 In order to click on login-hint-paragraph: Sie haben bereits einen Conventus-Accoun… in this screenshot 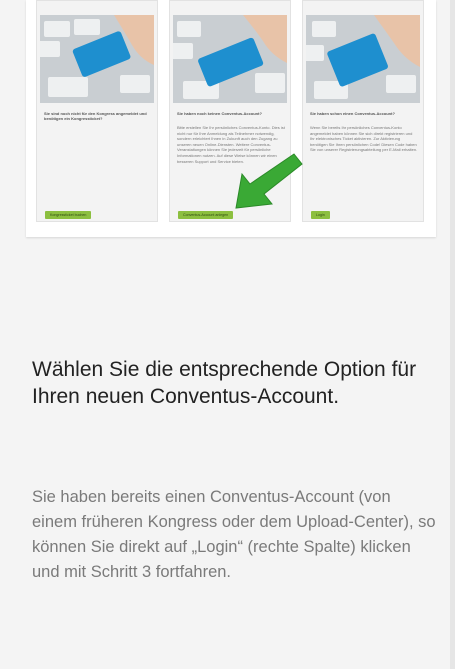, I will do `click(234, 534)`.